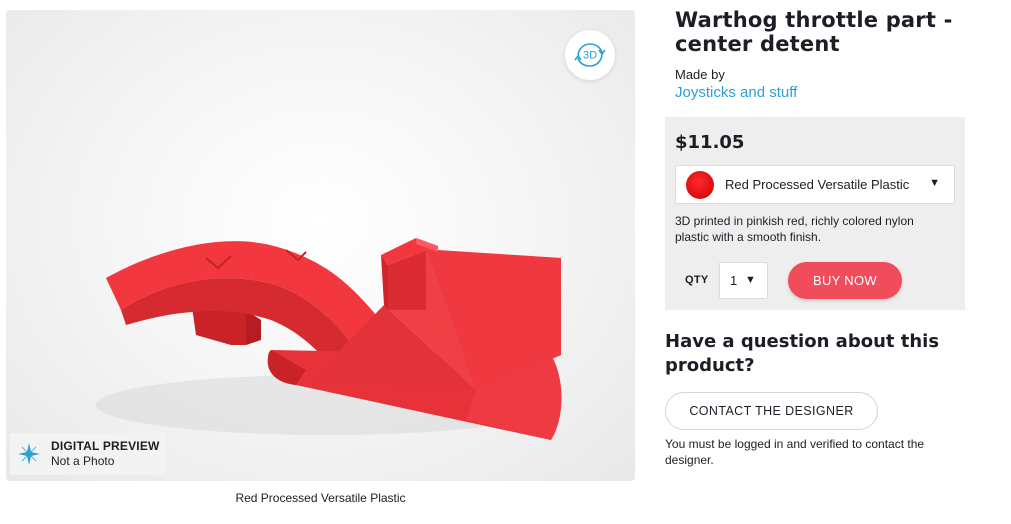 This screenshot has width=1011, height=524. I want to click on quantity-dropdown: 1 ▼, so click(743, 280).